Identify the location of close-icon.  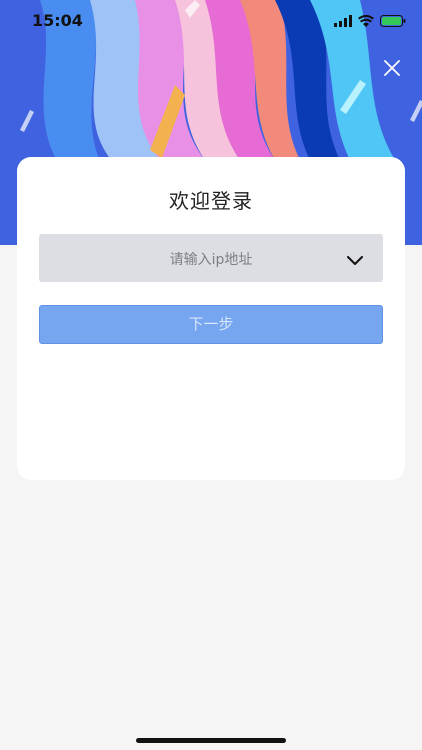
(392, 68).